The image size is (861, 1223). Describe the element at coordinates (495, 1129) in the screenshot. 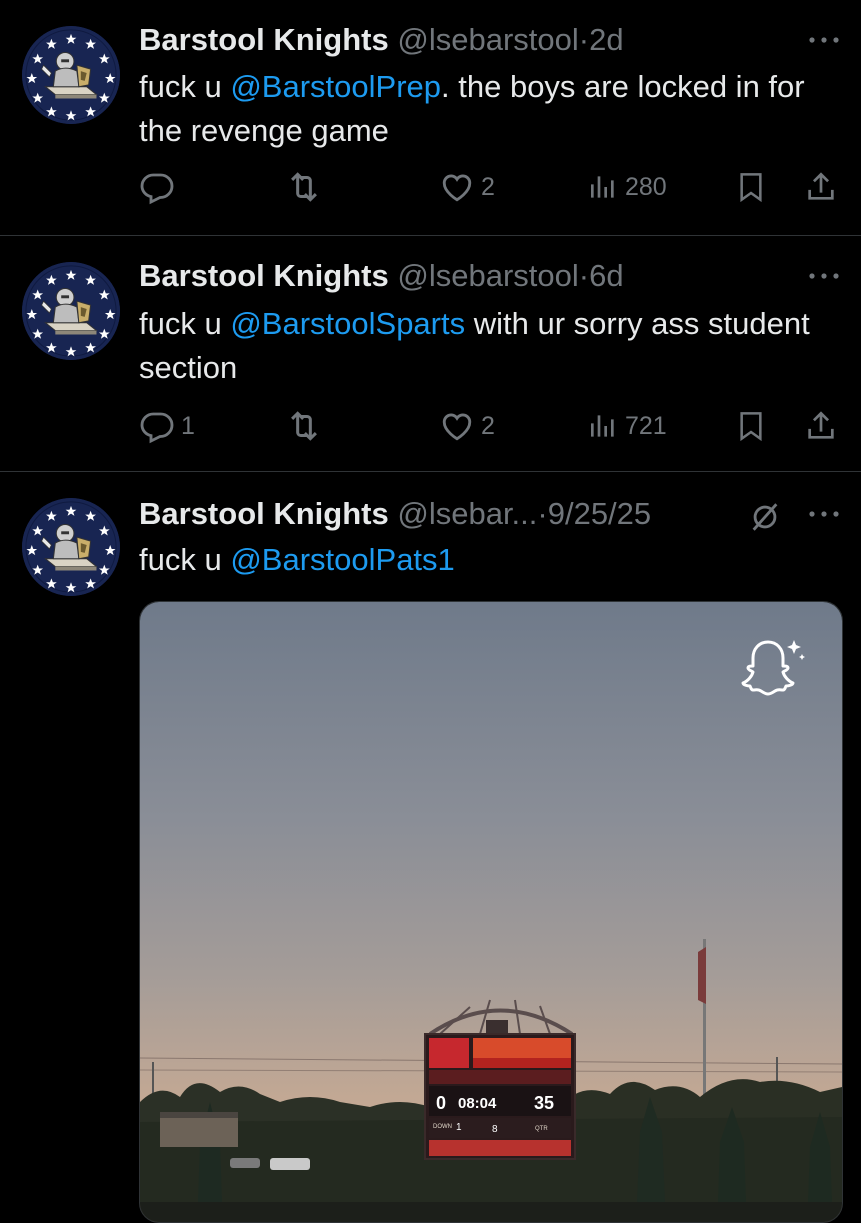

I see `togo-value: 8` at that location.